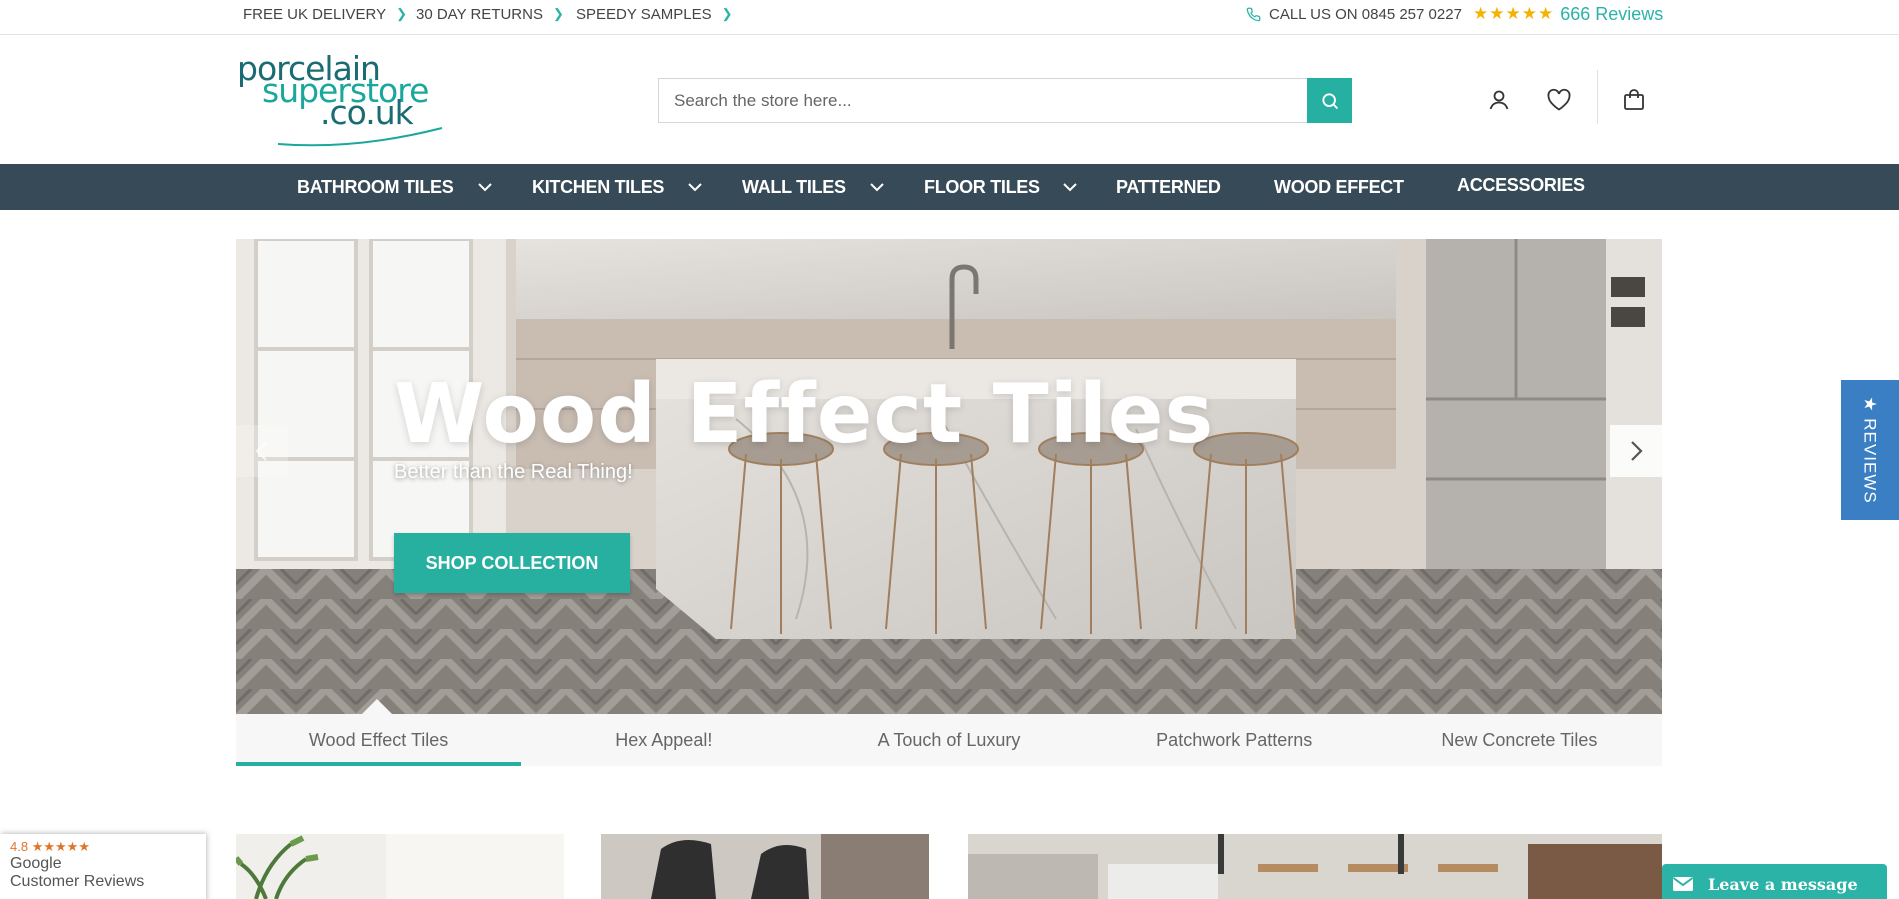 This screenshot has width=1899, height=899. Describe the element at coordinates (479, 14) in the screenshot. I see `usp-label: 30 DAY RETURNS` at that location.